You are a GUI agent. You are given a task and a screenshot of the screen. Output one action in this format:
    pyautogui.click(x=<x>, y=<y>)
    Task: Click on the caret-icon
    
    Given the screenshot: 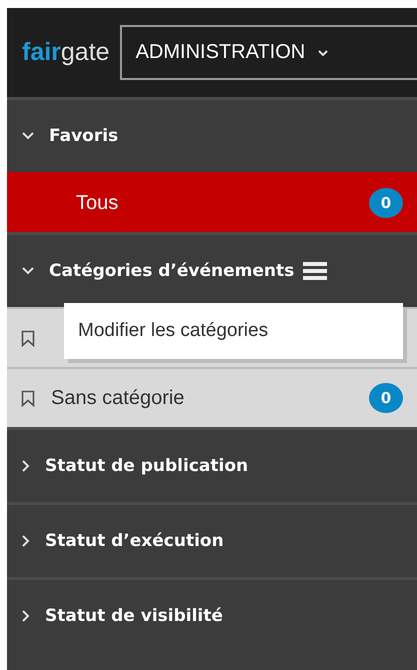 What is the action you would take?
    pyautogui.click(x=323, y=52)
    